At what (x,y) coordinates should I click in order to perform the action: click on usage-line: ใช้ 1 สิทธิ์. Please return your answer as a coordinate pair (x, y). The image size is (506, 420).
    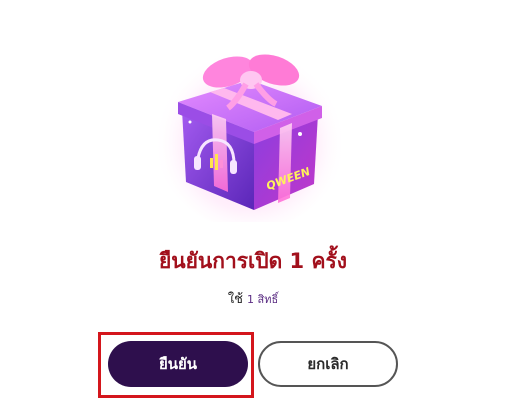
    Looking at the image, I should click on (253, 300).